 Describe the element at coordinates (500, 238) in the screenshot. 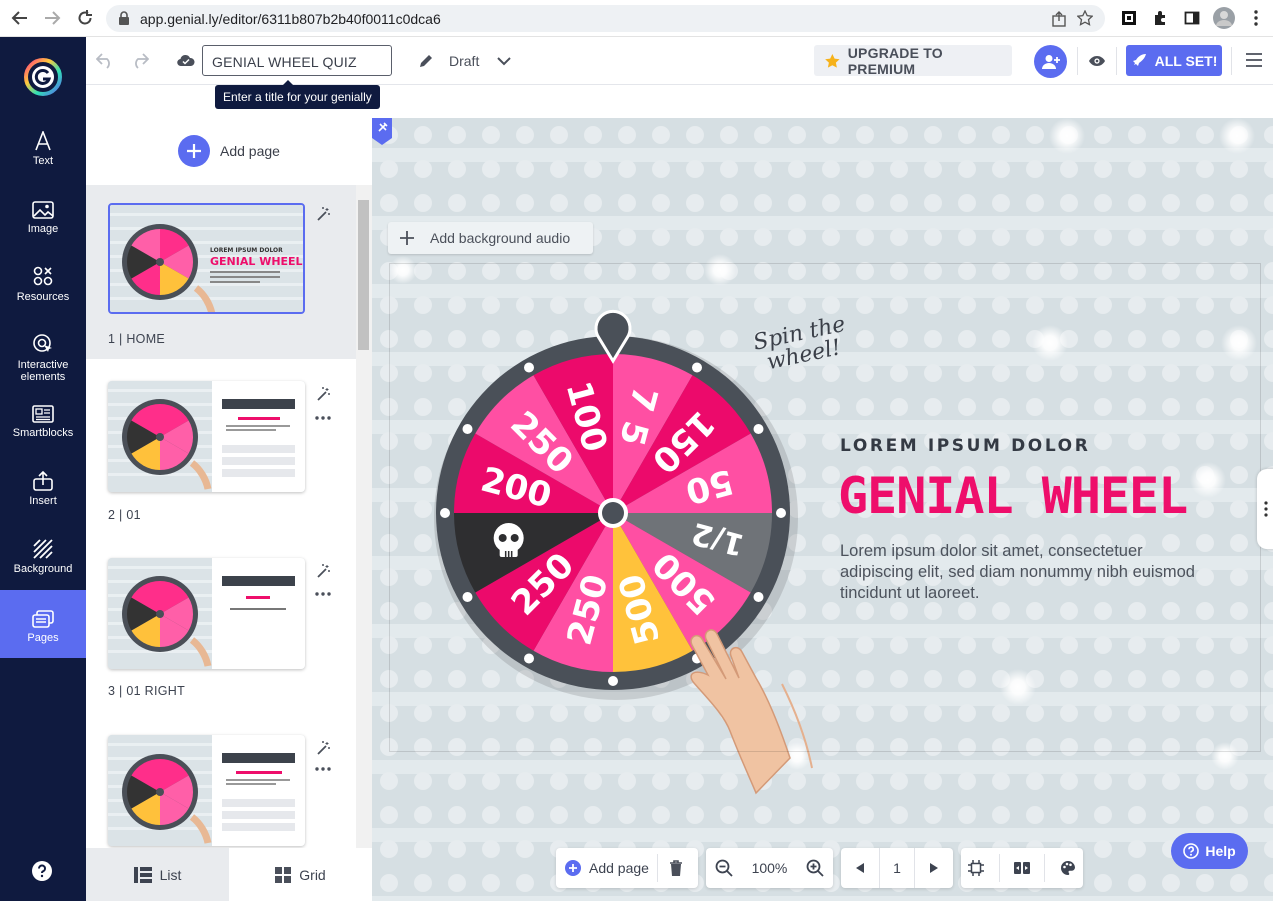

I see `bg-audio-label: Add background audio` at that location.